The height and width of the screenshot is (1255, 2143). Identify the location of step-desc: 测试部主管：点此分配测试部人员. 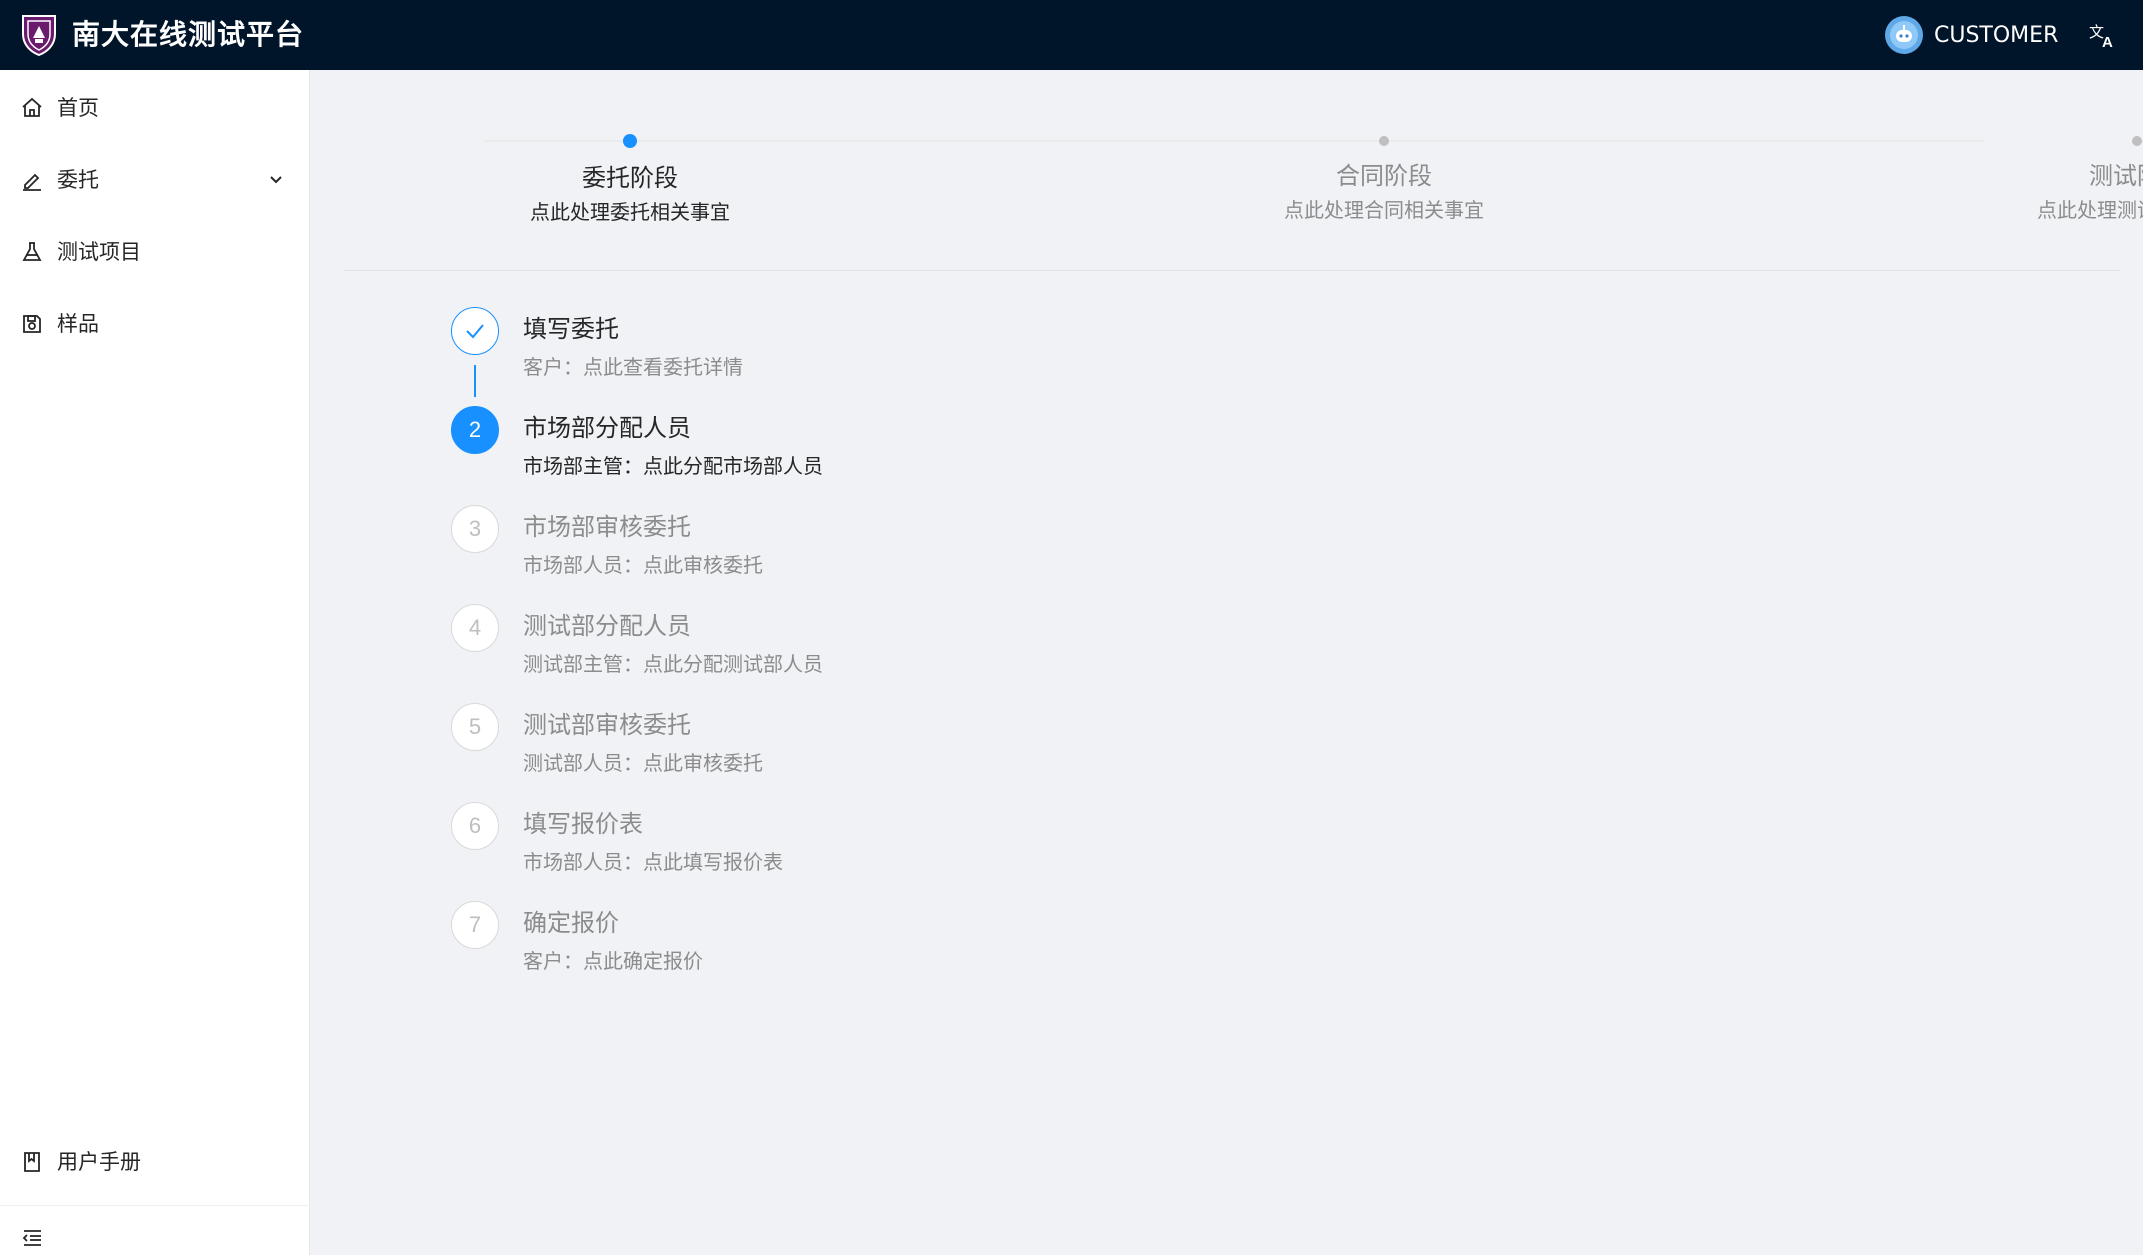
(673, 664).